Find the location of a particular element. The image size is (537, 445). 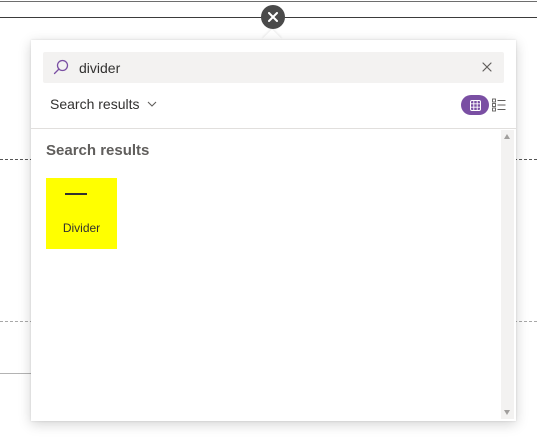

page-line-top is located at coordinates (268, 1).